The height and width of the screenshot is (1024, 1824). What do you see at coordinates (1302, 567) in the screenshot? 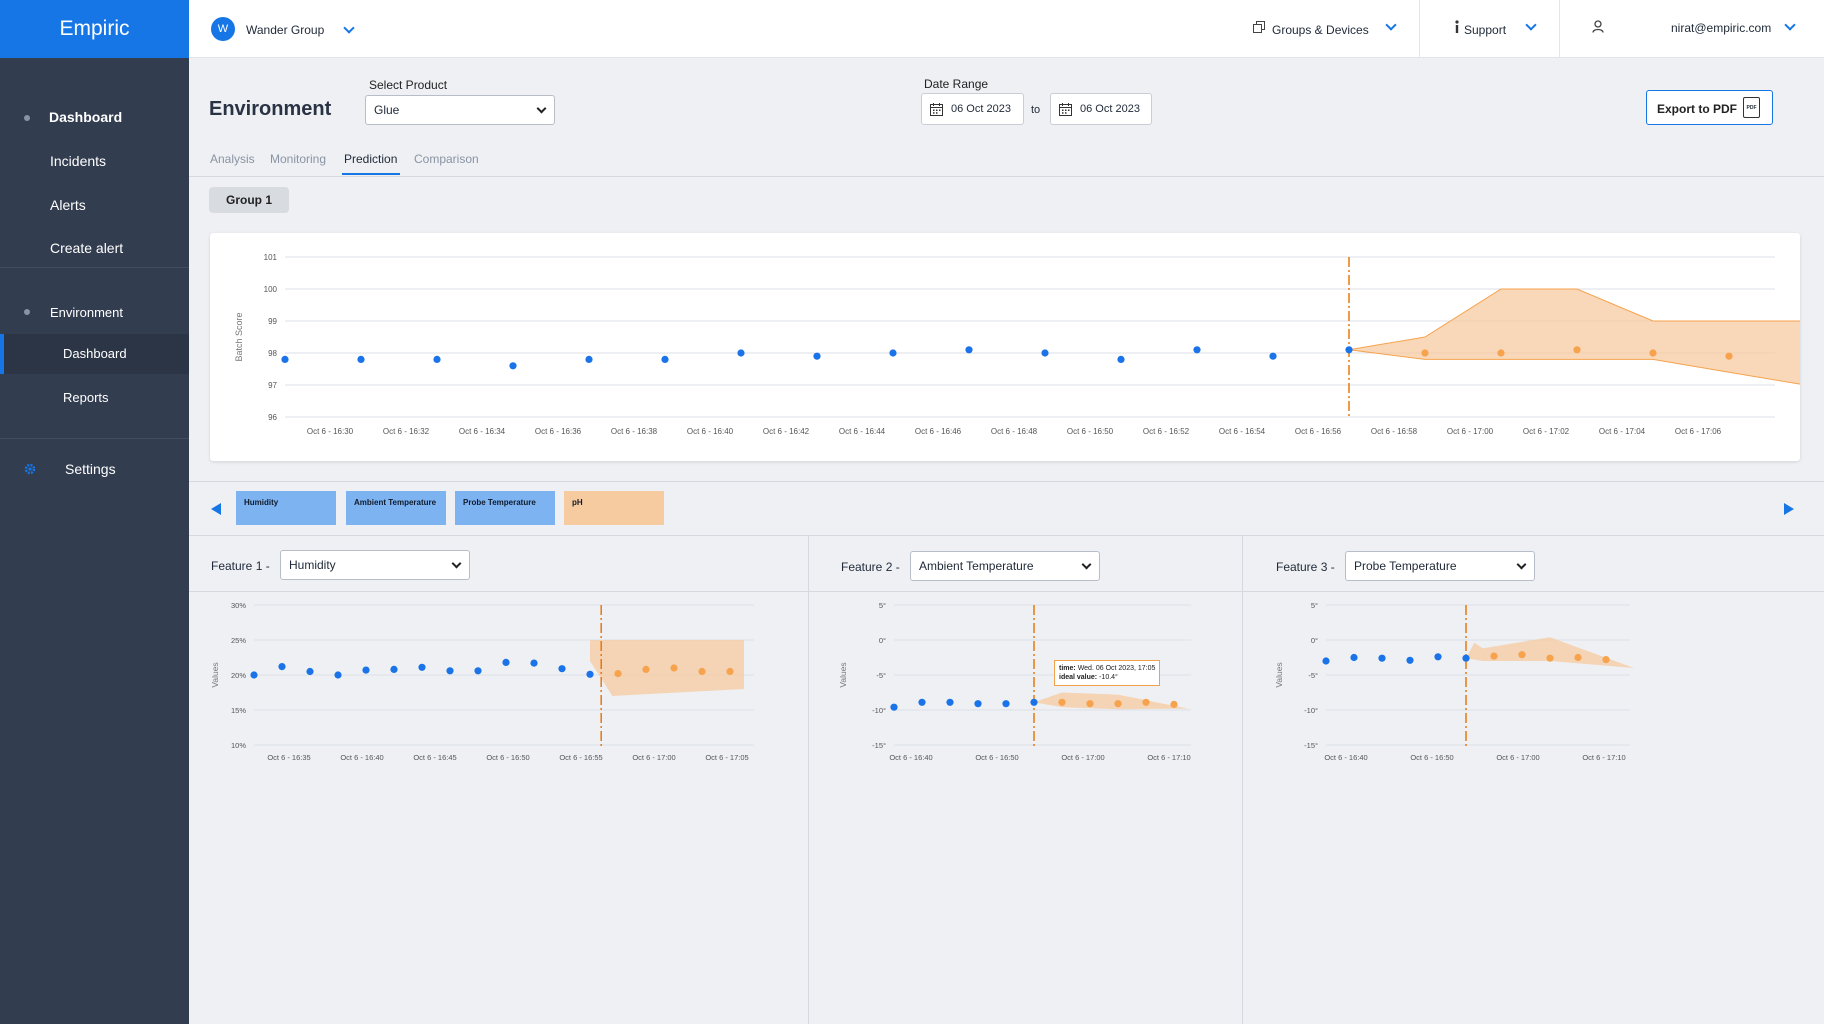
I see `feature-3-prefix: Feature 3` at bounding box center [1302, 567].